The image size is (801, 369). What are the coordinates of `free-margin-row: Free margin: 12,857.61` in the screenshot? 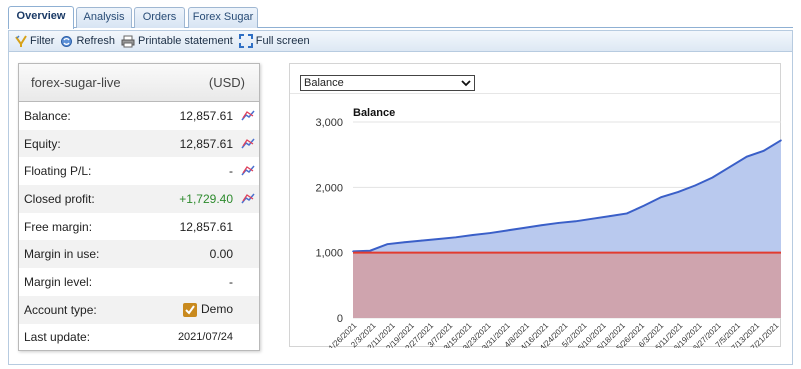 It's located at (139, 227).